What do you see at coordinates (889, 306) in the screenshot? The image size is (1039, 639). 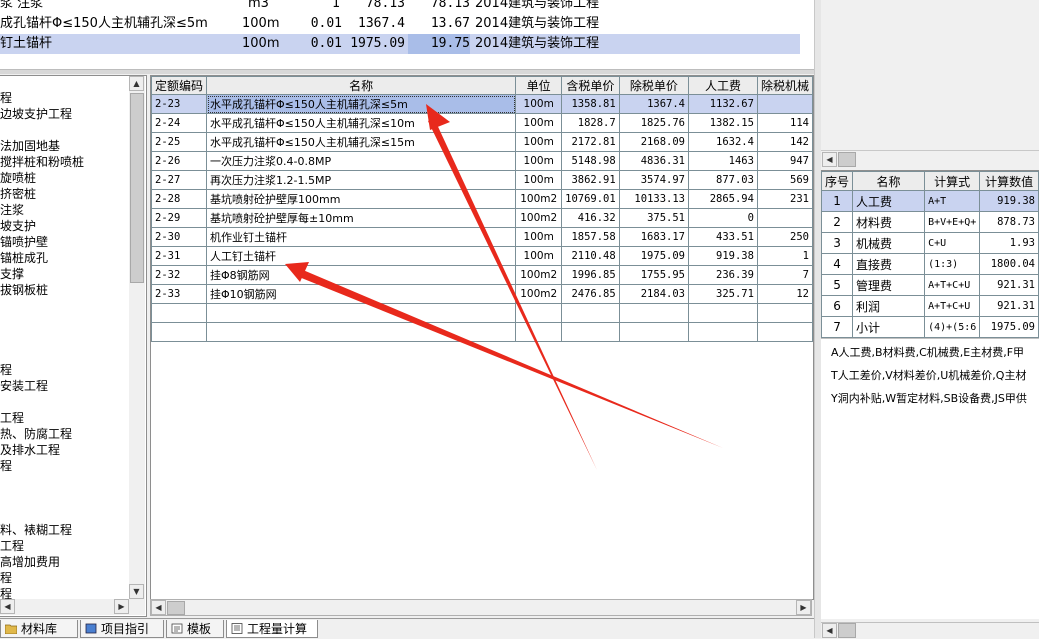 I see `fee-cell-name: 利润` at bounding box center [889, 306].